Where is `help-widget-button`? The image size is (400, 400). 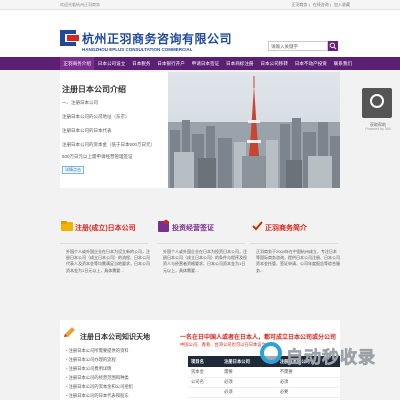
help-widget-button is located at coordinates (377, 103).